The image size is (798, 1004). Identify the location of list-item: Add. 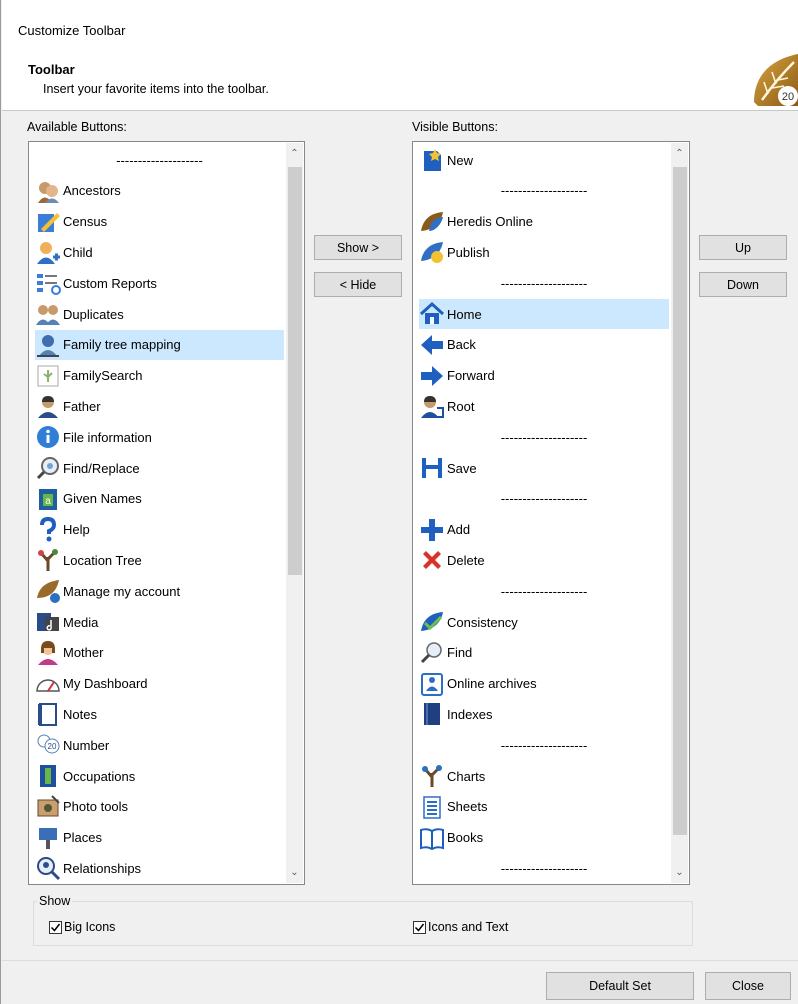
(544, 530).